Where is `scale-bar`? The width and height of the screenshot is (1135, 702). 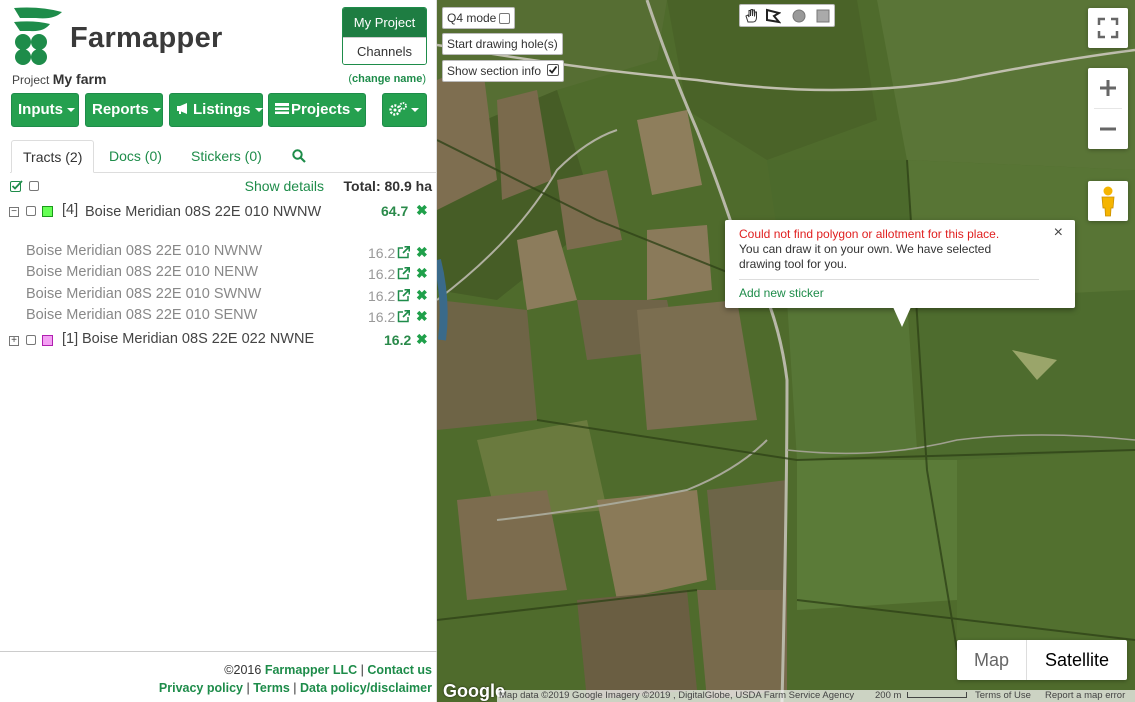 scale-bar is located at coordinates (937, 695).